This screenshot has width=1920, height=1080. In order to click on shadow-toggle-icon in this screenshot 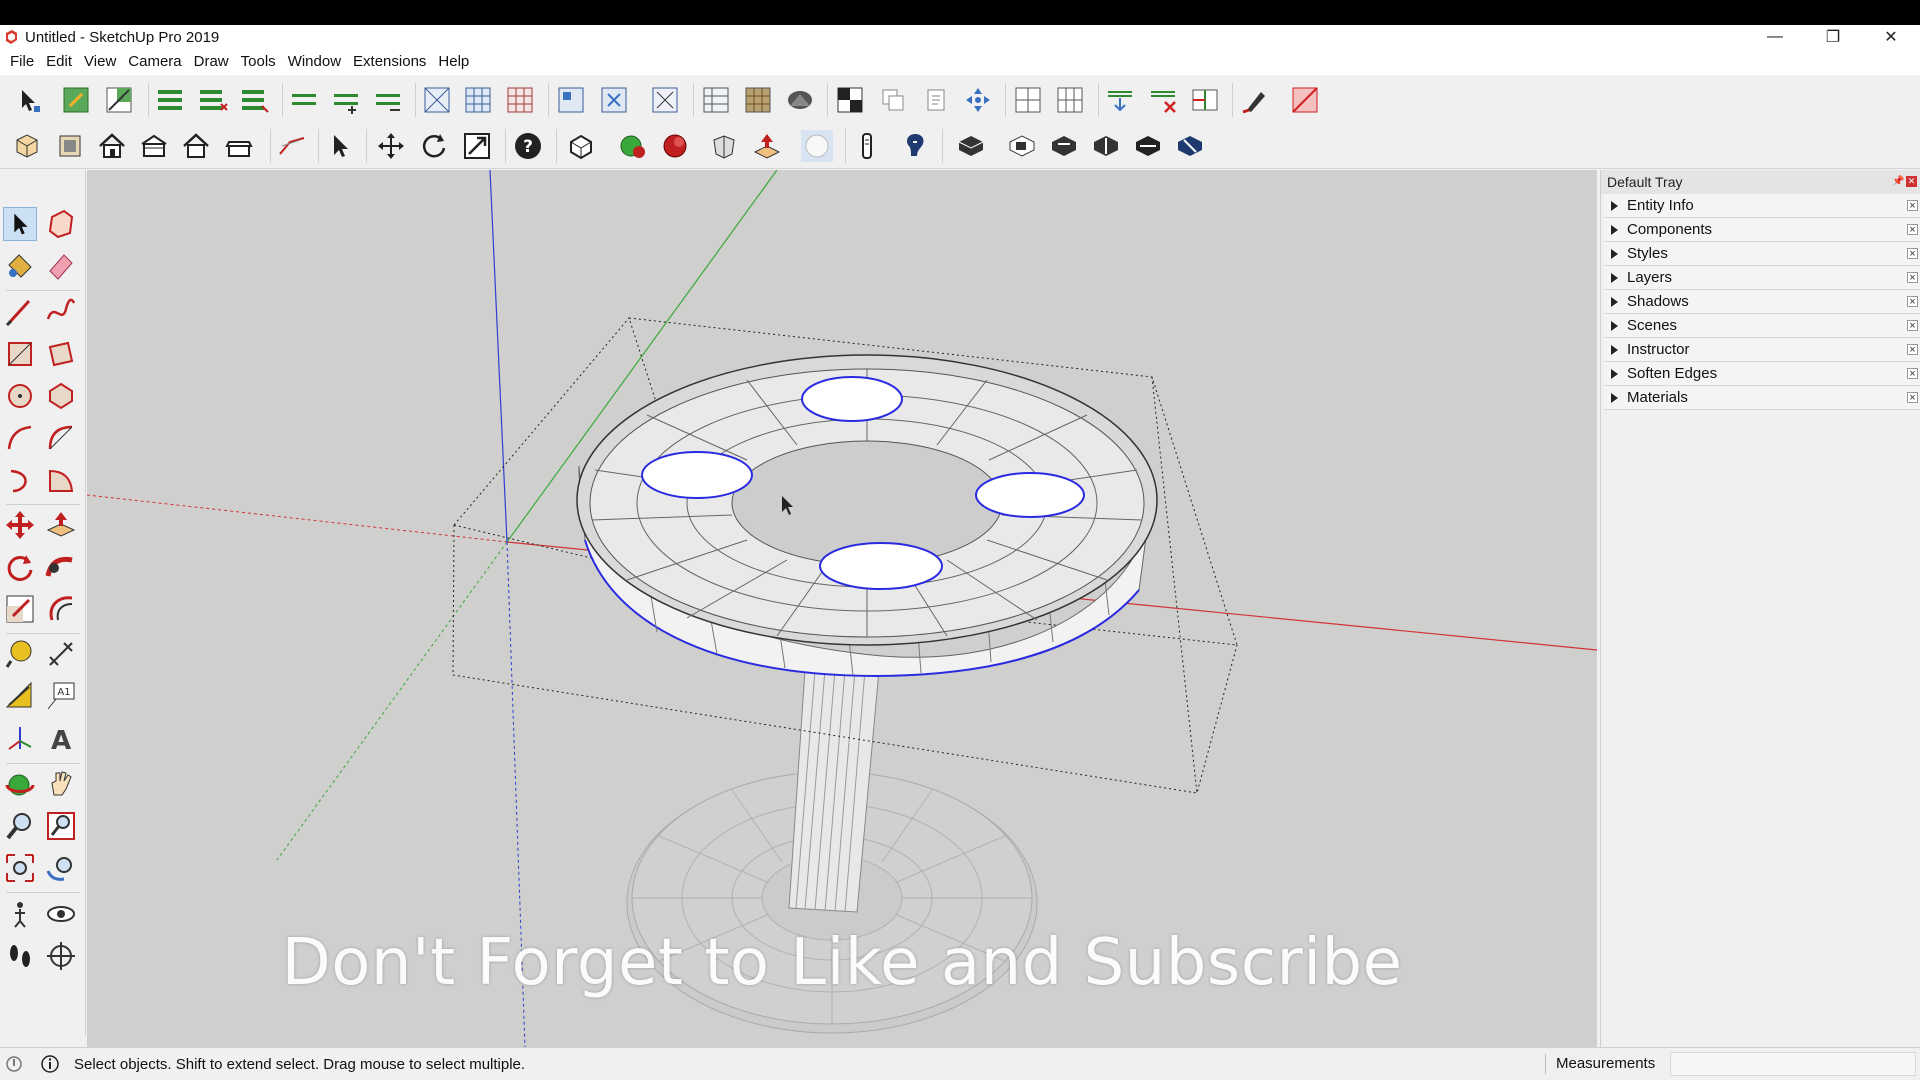, I will do `click(850, 100)`.